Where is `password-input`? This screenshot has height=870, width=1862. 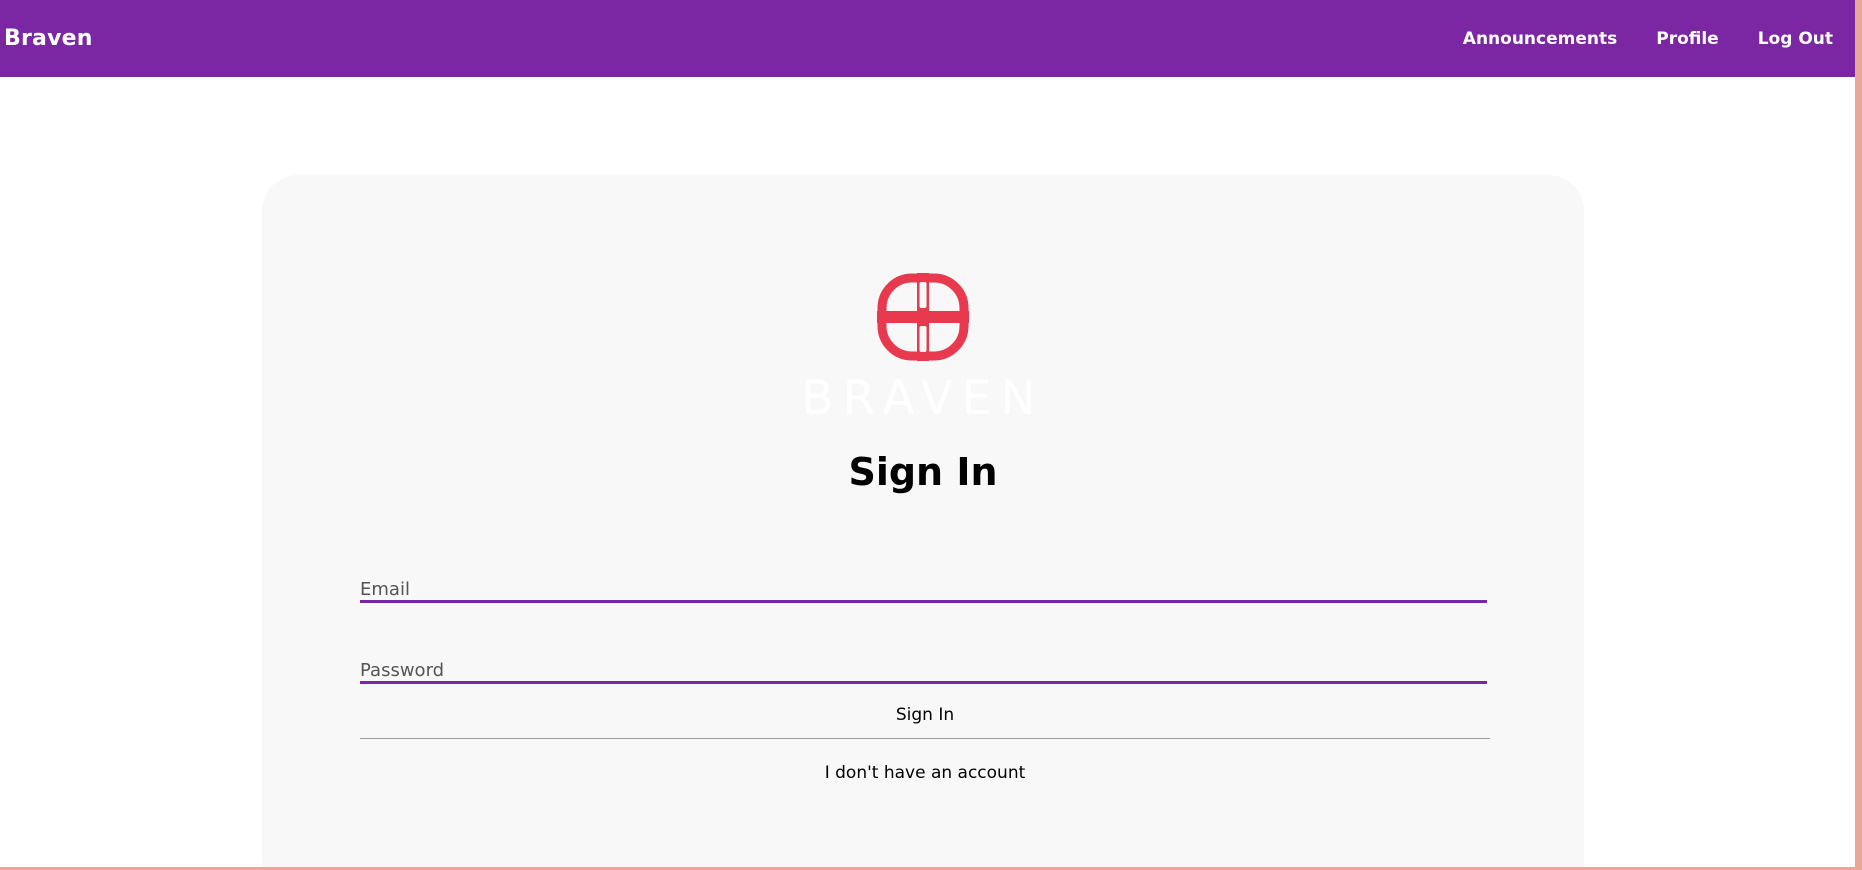 password-input is located at coordinates (923, 666).